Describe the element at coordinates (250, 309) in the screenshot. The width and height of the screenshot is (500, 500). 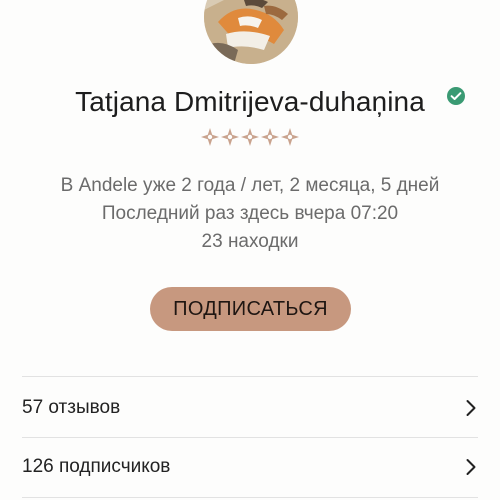
I see `follow-button: ПОДПИСАТЬСЯ` at that location.